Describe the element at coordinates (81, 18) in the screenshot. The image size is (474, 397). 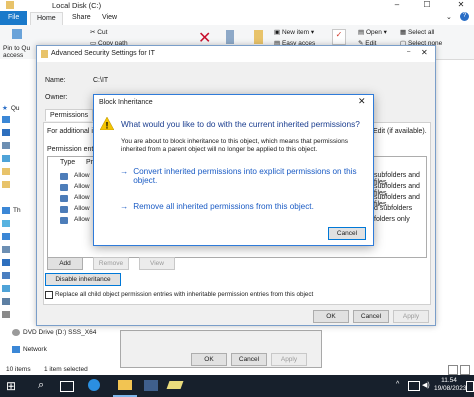
I see `tab-share: Share` at that location.